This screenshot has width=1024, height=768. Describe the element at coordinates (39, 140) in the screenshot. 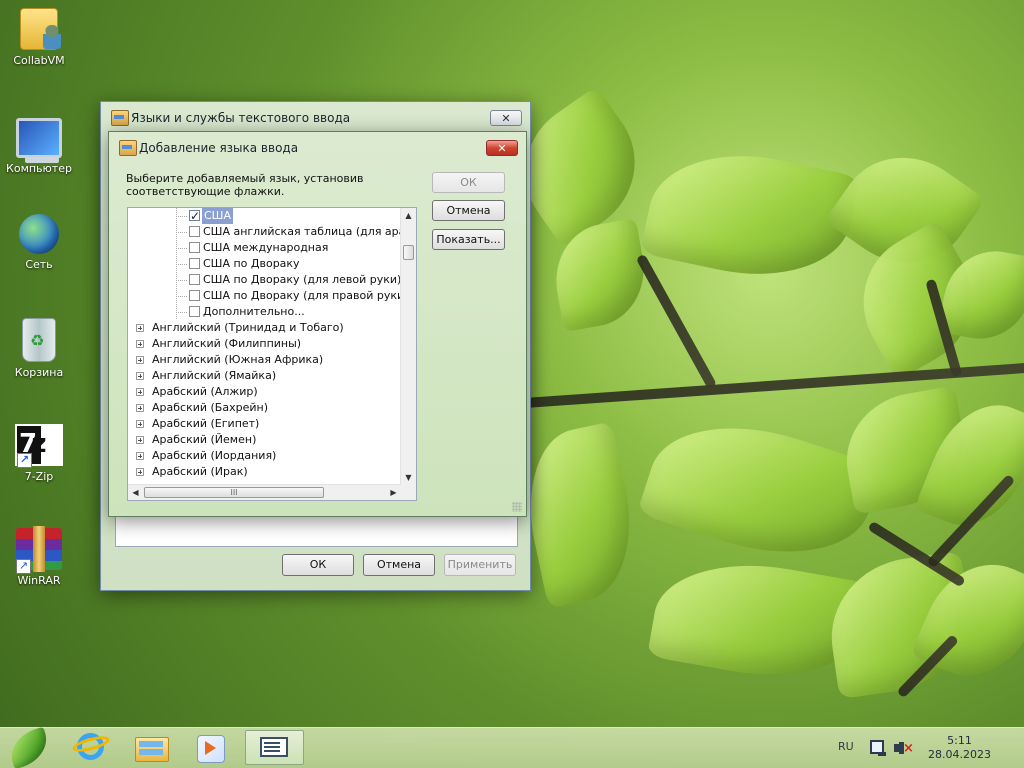

I see `computer-icon` at that location.